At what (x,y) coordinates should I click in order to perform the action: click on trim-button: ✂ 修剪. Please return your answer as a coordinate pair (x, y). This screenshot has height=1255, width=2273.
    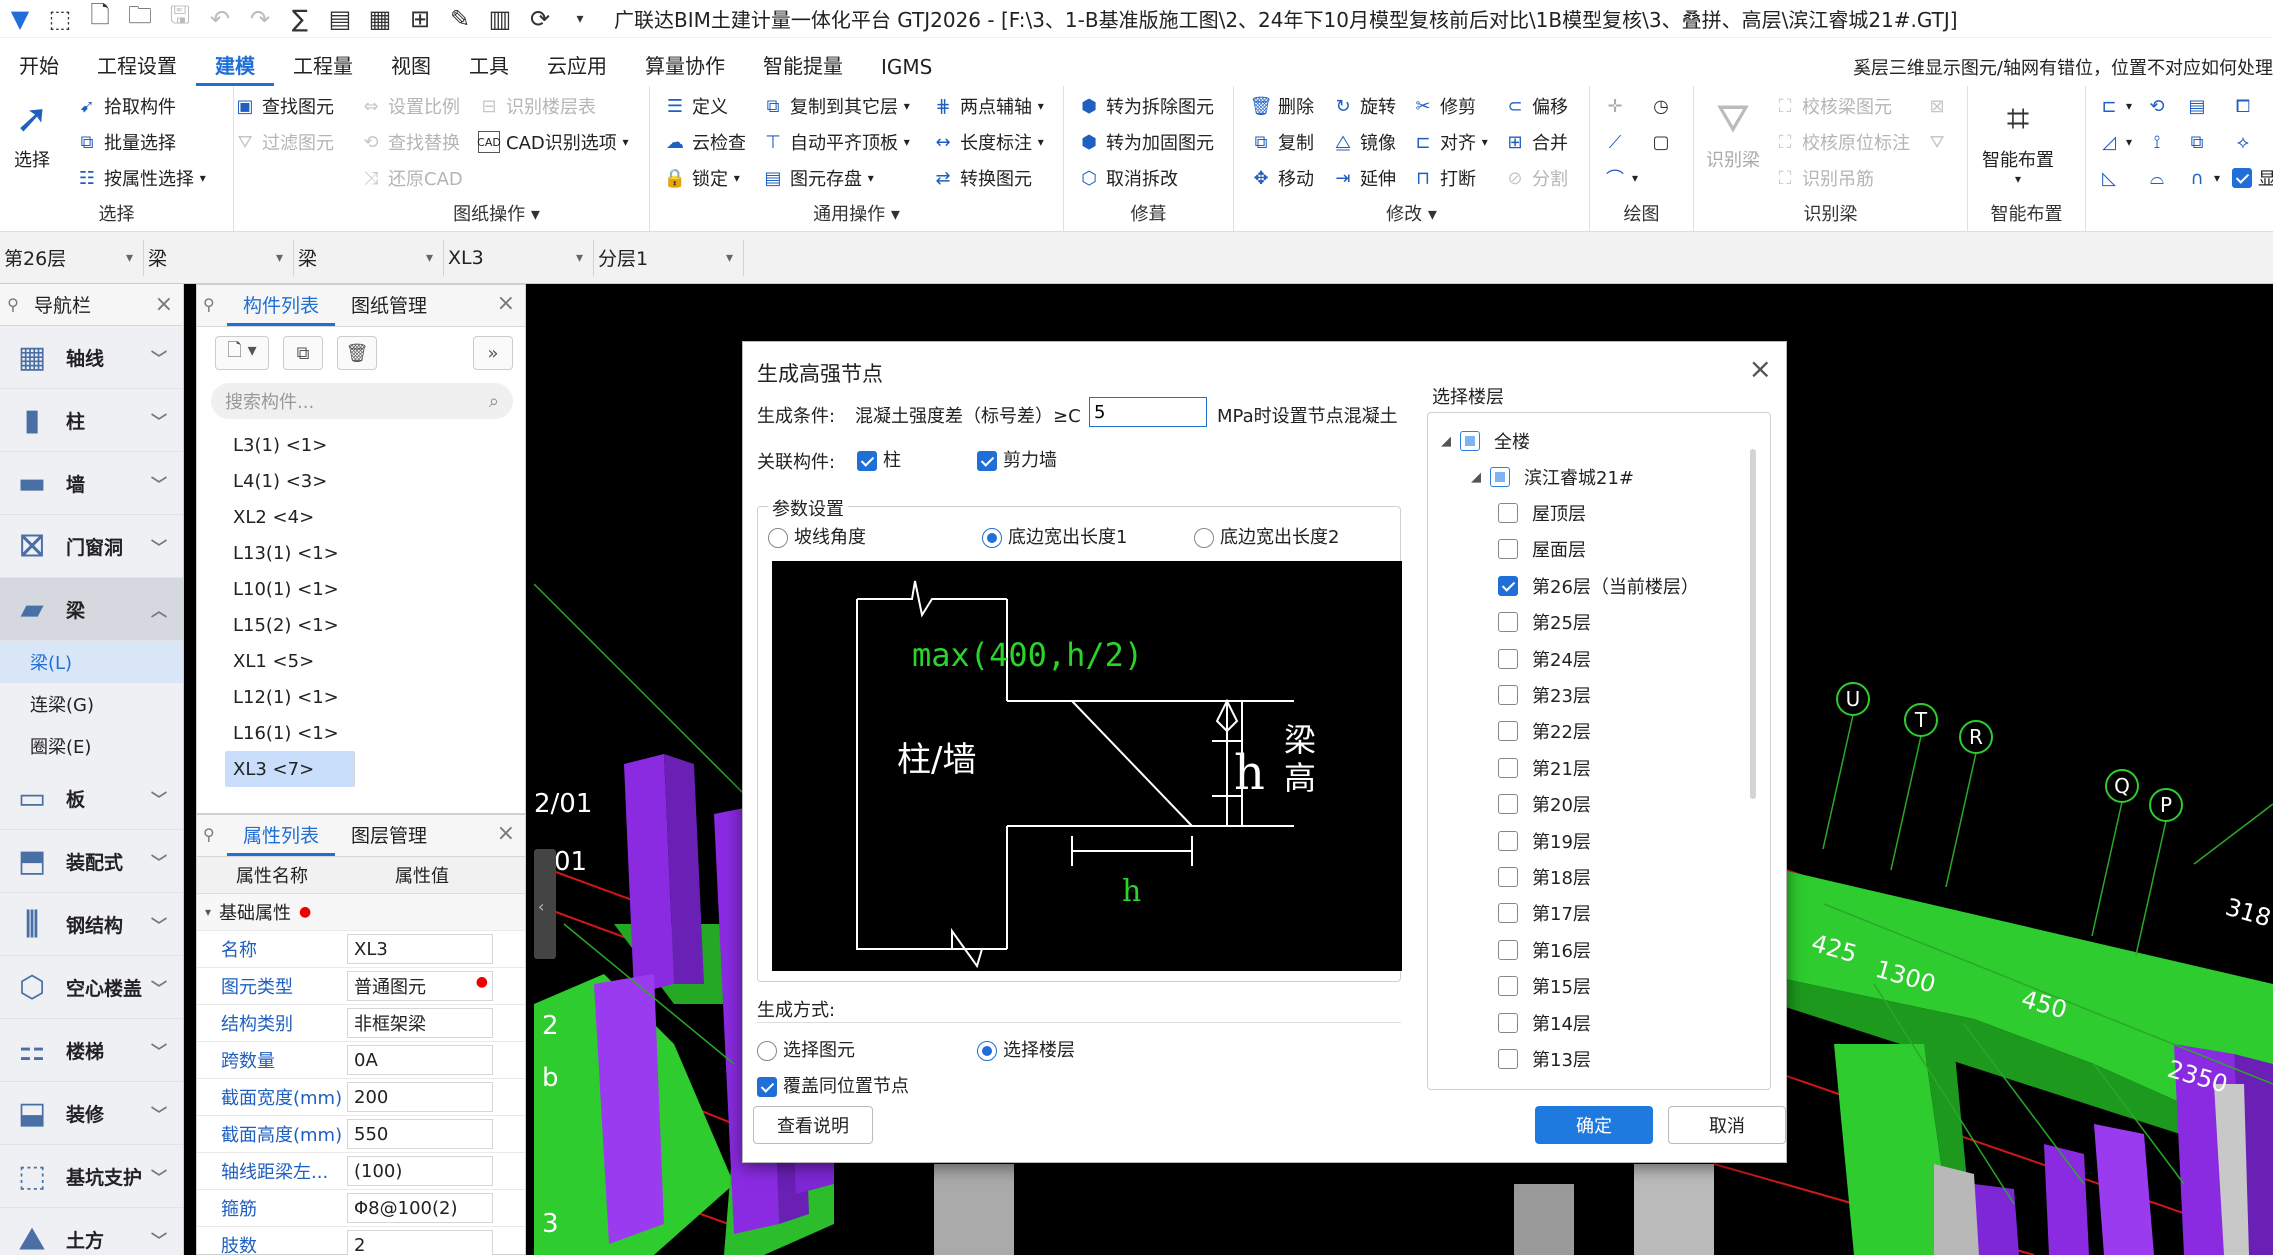
    Looking at the image, I should click on (1444, 106).